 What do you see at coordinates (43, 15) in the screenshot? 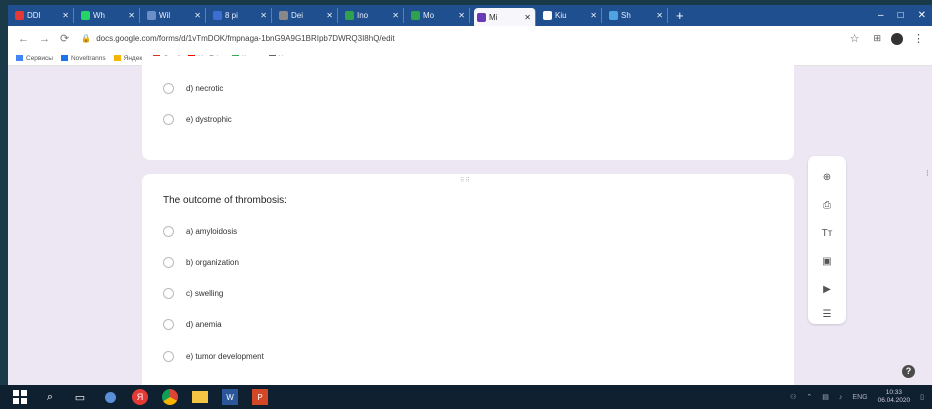
I see `browser-tab: DDI ✕` at bounding box center [43, 15].